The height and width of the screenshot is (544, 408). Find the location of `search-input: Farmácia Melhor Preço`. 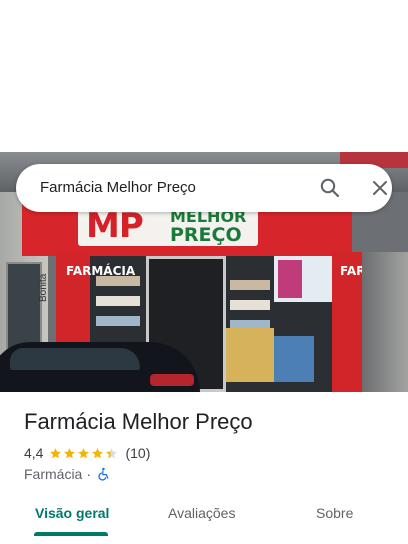

search-input: Farmácia Melhor Preço is located at coordinates (118, 187).